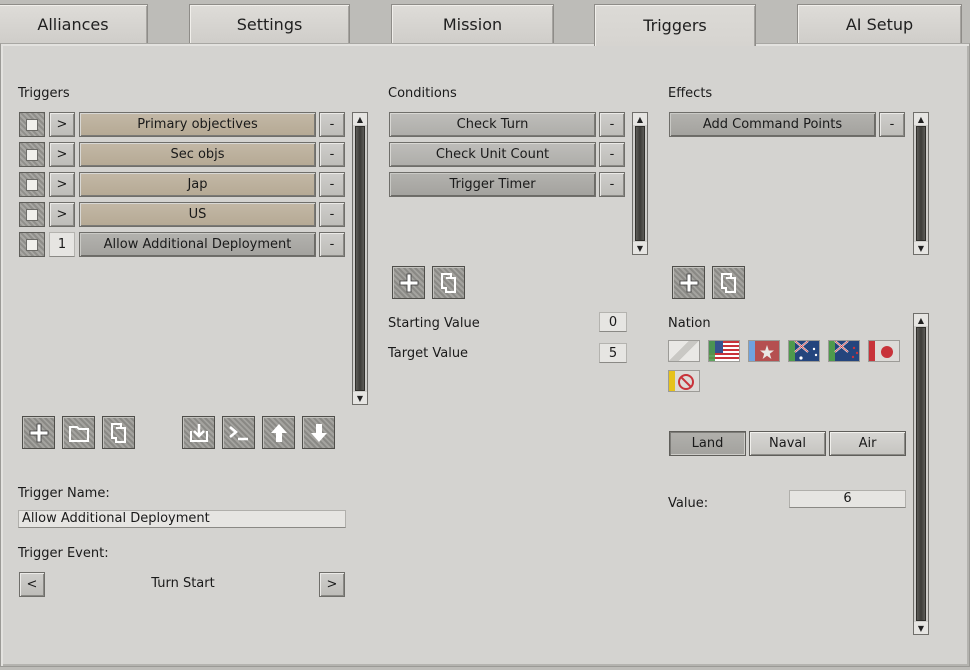 The height and width of the screenshot is (670, 970). I want to click on new-zealand-flag-icon, so click(844, 351).